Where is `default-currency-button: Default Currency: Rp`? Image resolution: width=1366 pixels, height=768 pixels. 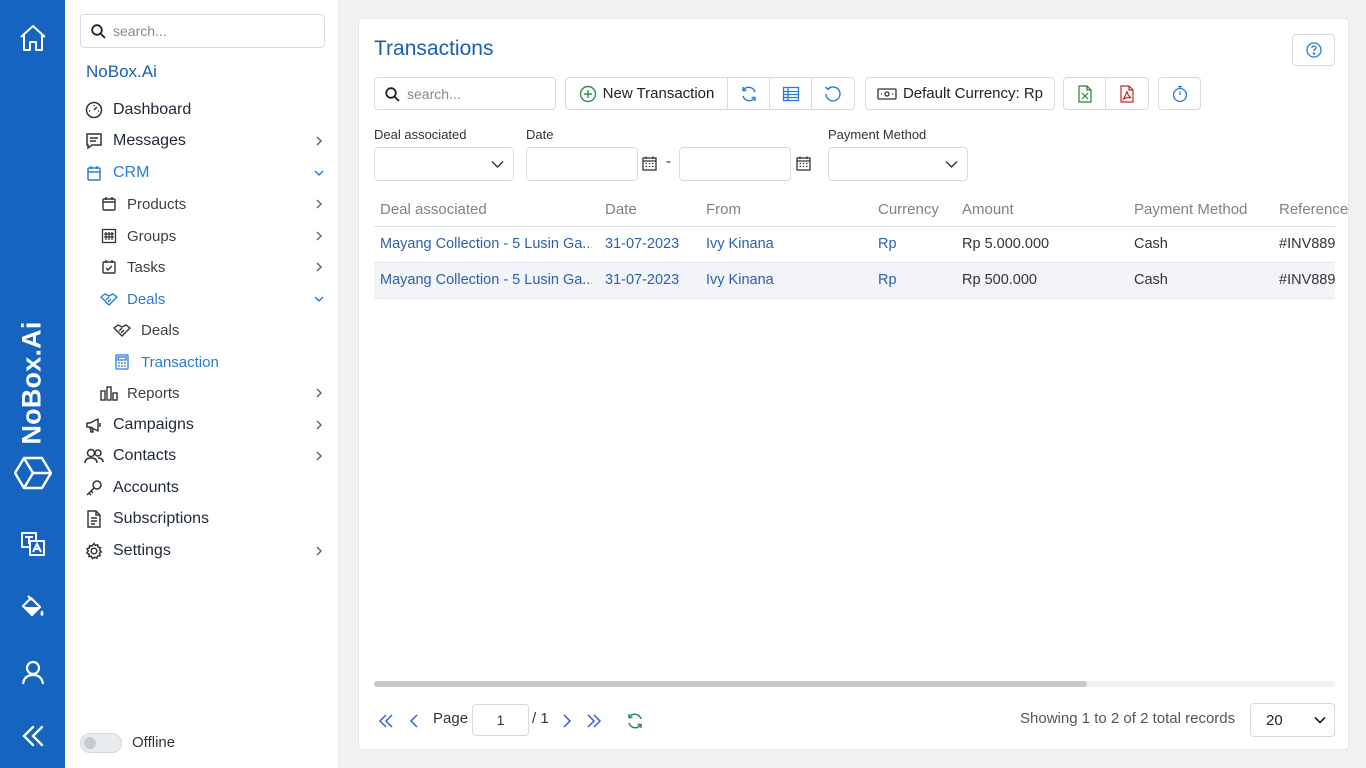 default-currency-button: Default Currency: Rp is located at coordinates (960, 93).